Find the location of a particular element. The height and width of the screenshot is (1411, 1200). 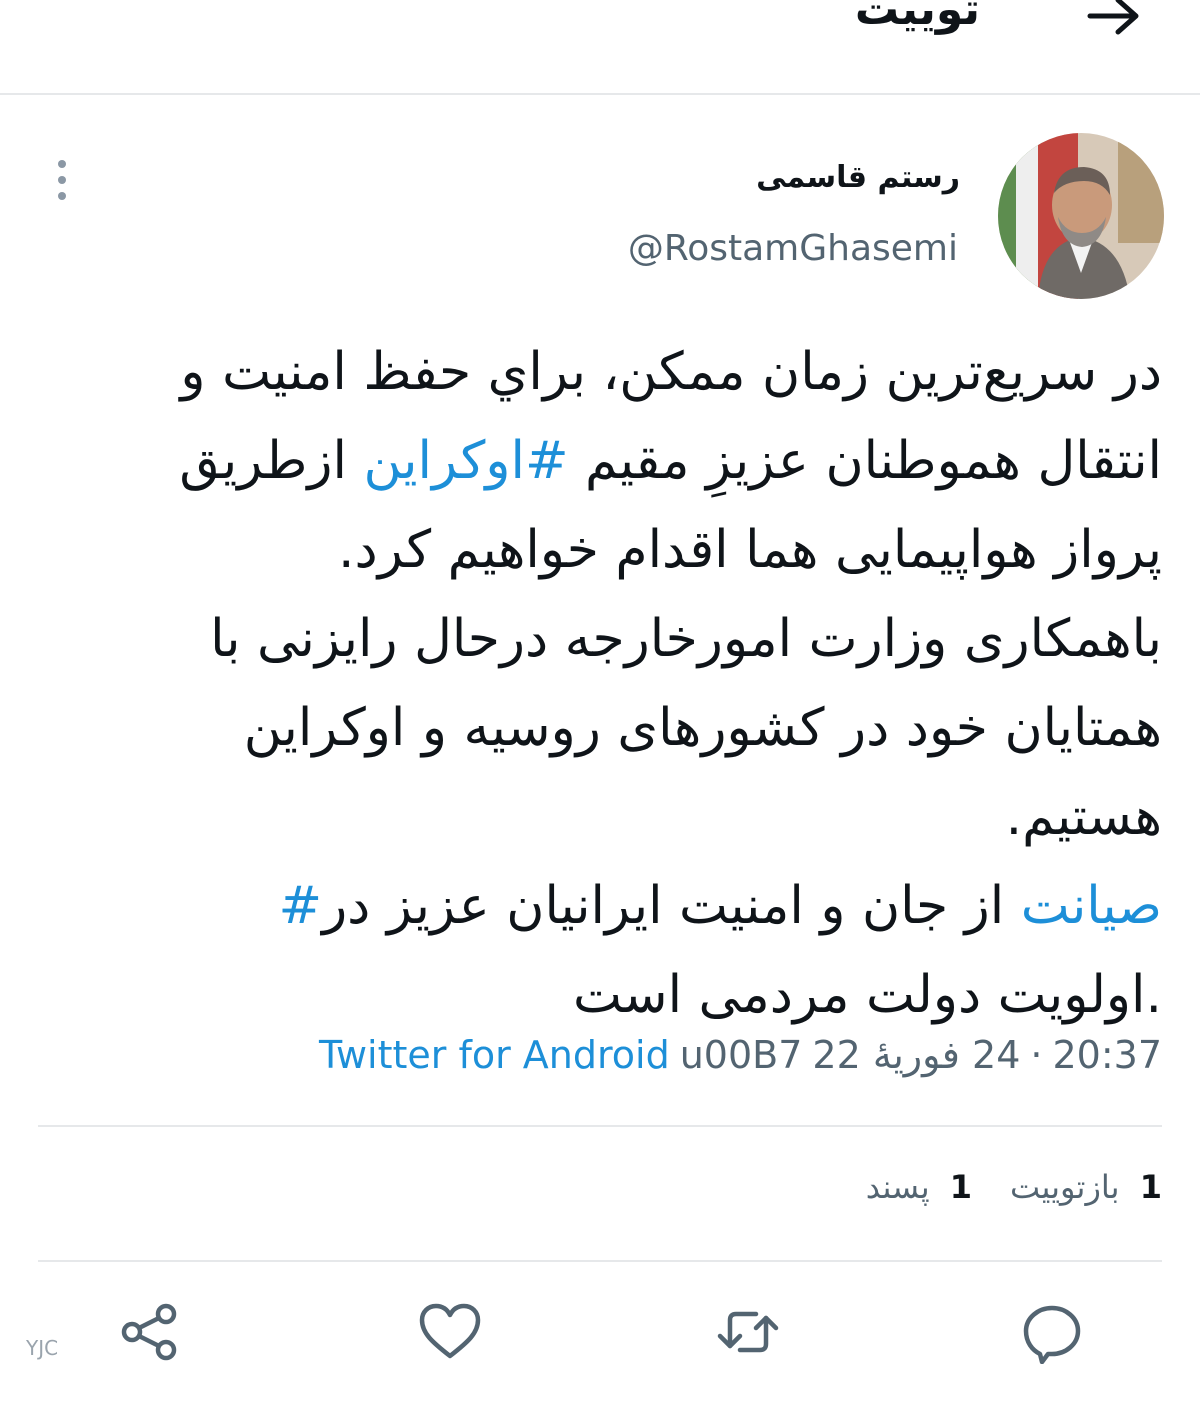

retweet-icon is located at coordinates (748, 1332).